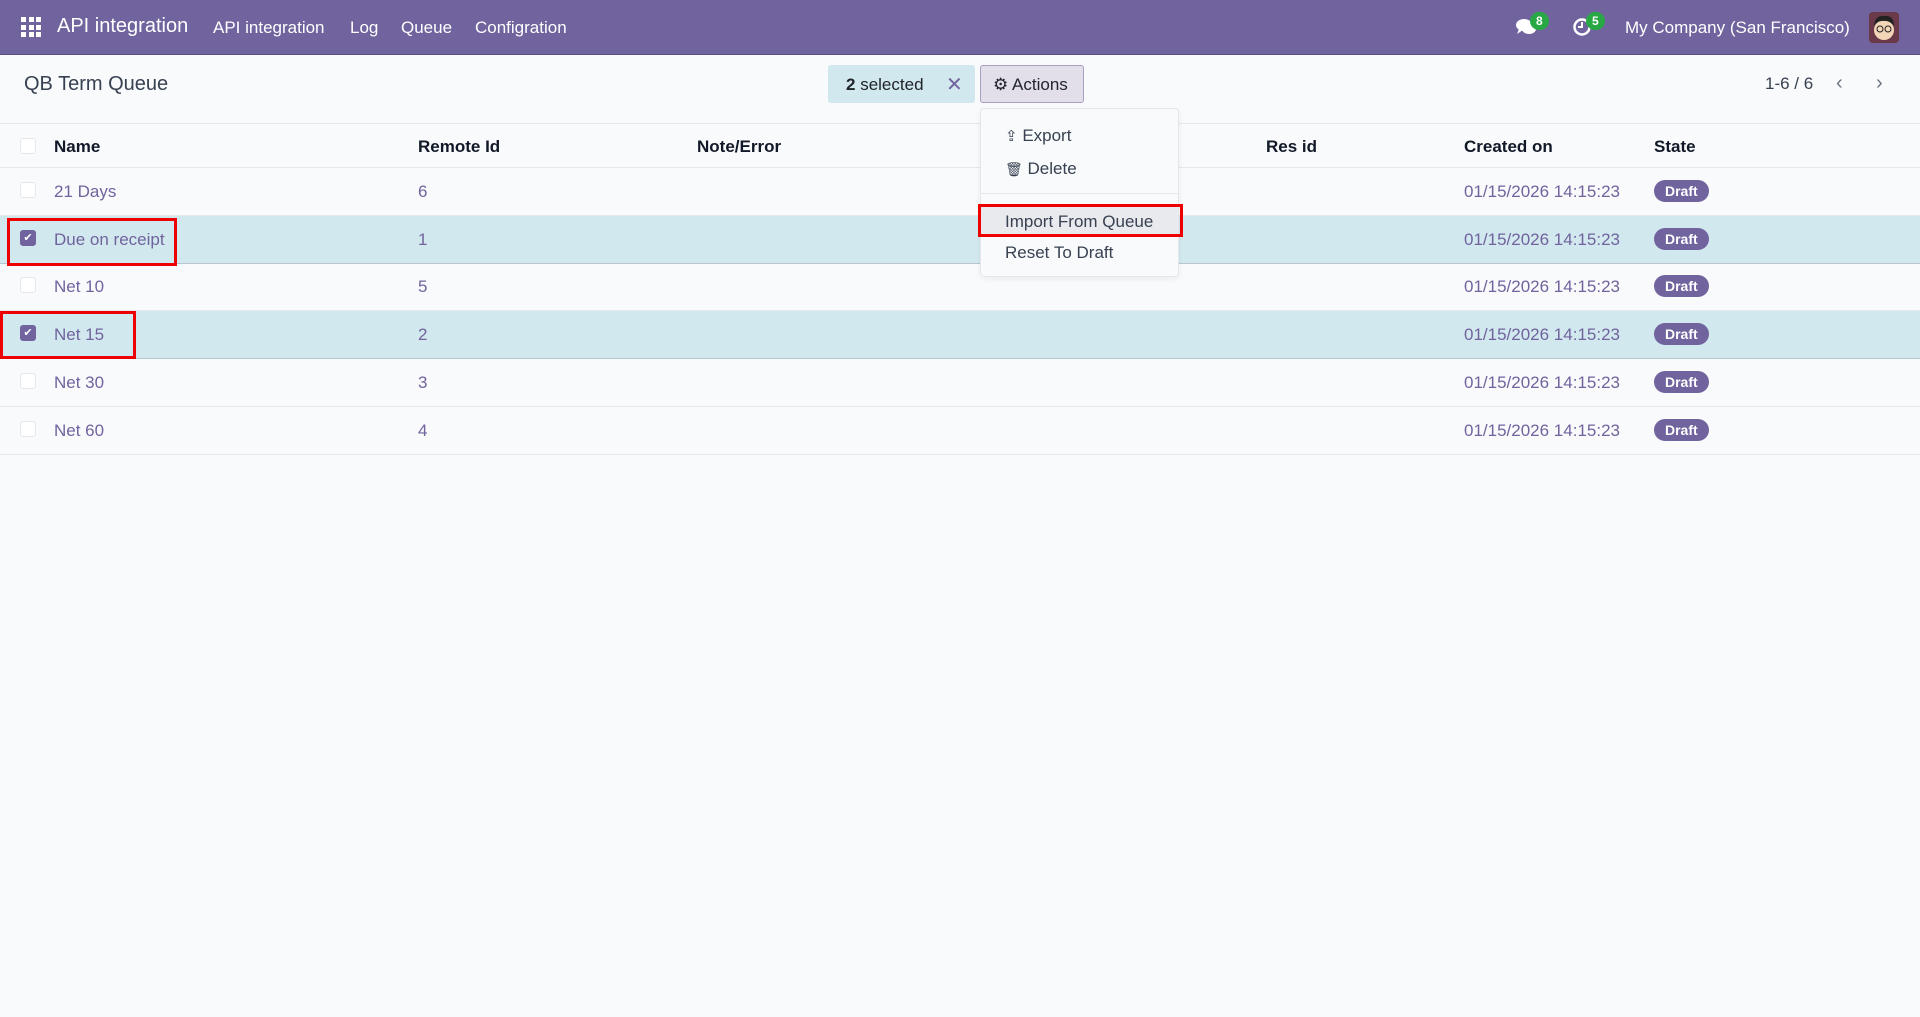 This screenshot has width=1920, height=1017. What do you see at coordinates (892, 84) in the screenshot?
I see `selected-label: selected` at bounding box center [892, 84].